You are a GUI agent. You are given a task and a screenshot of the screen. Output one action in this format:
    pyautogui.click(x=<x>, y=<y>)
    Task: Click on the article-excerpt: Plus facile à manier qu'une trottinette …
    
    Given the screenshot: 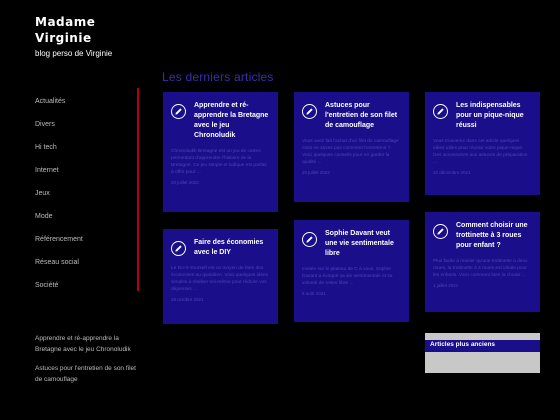 What is the action you would take?
    pyautogui.click(x=480, y=268)
    